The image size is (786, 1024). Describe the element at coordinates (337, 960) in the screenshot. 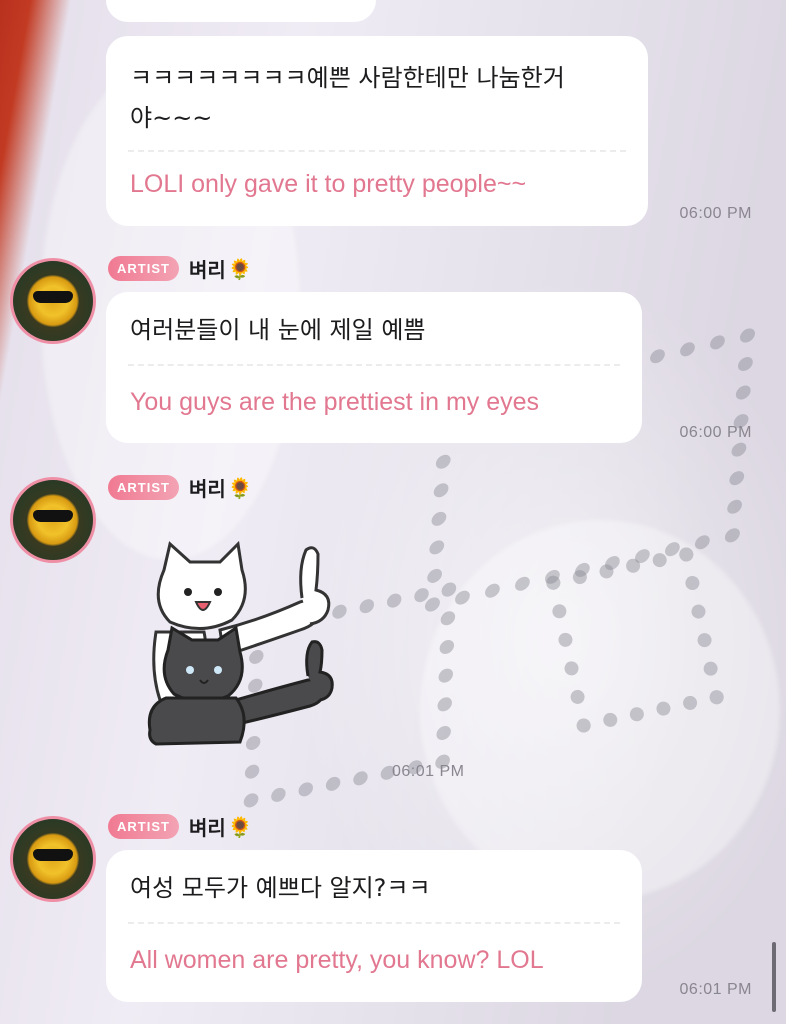

I see `message-translation-text: All women are pretty, you know? LOL` at that location.